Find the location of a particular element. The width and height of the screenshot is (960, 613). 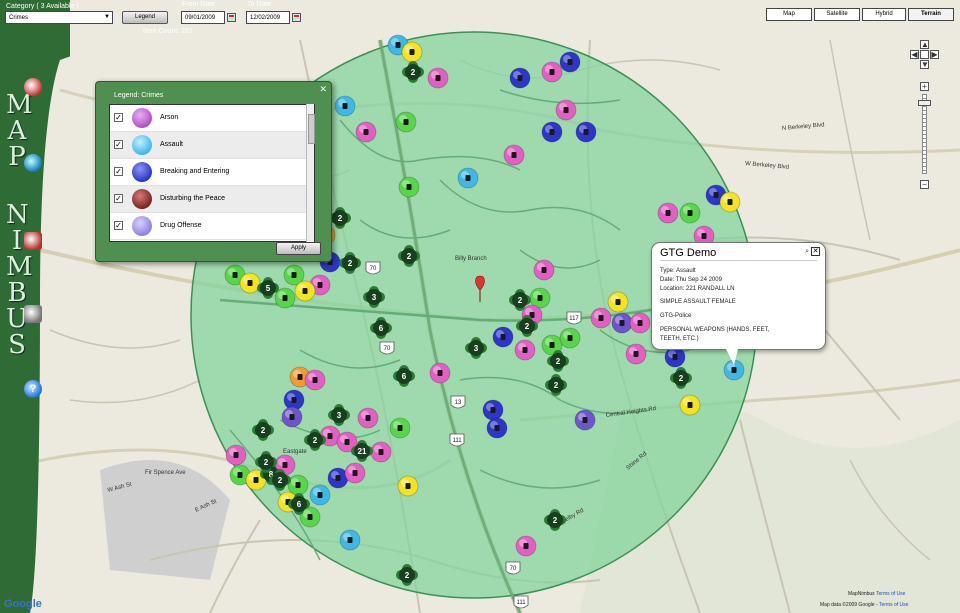

pan-right-icon: ▶ is located at coordinates (934, 54).